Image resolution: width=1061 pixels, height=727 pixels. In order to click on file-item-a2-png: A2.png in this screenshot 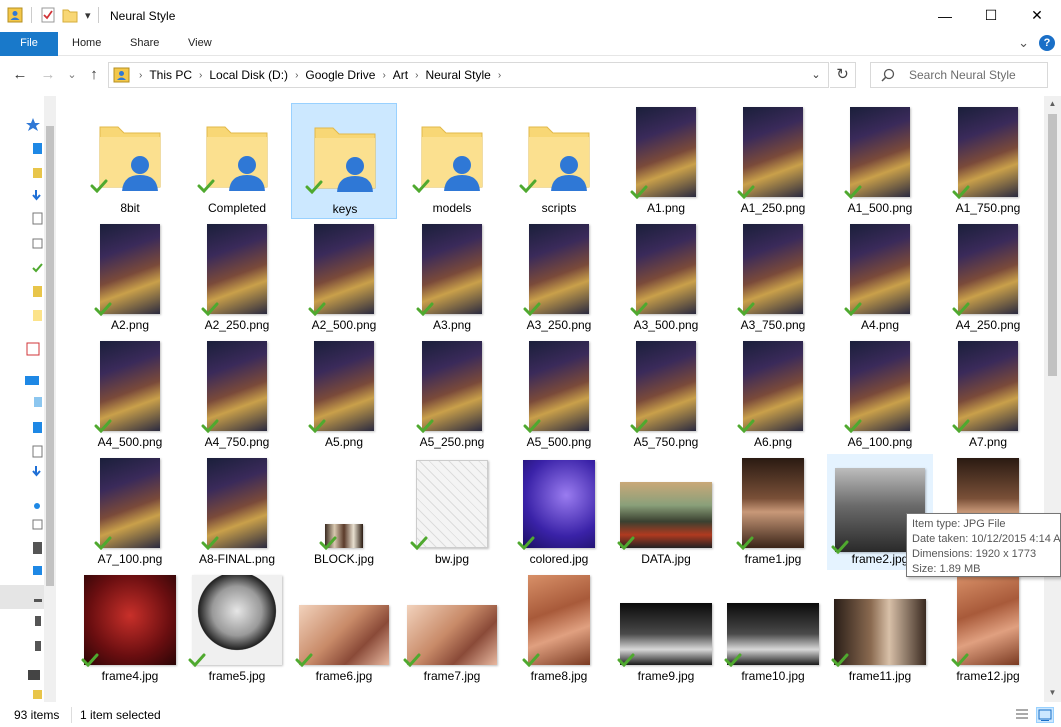, I will do `click(130, 278)`.